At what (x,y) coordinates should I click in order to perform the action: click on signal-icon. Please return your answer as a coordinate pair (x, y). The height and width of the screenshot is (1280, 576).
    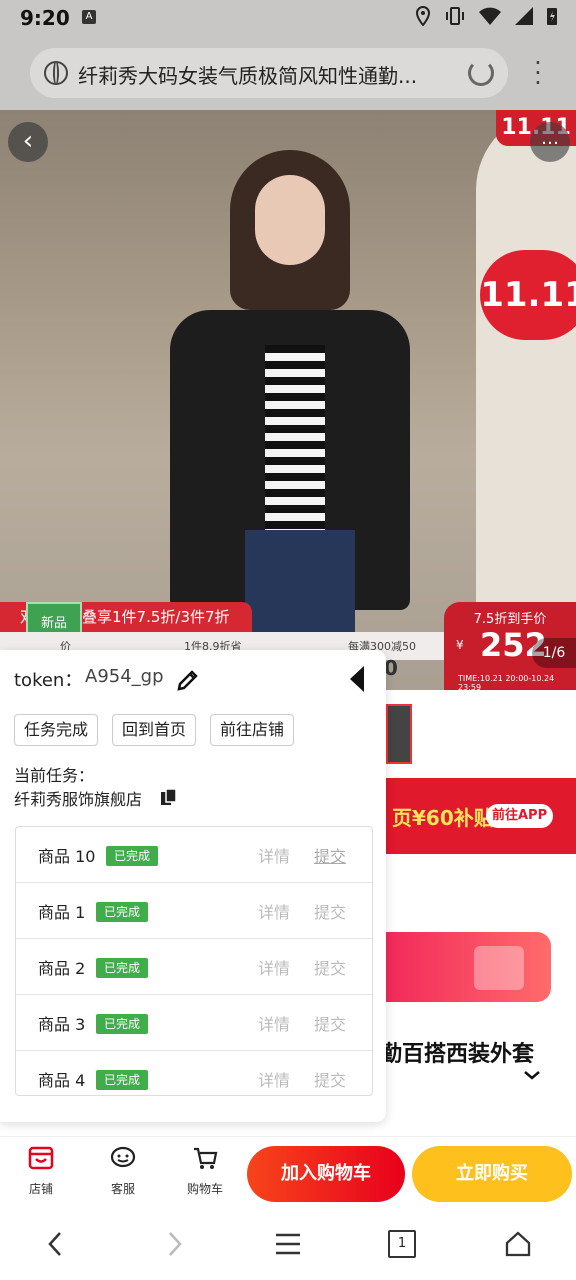
    Looking at the image, I should click on (524, 16).